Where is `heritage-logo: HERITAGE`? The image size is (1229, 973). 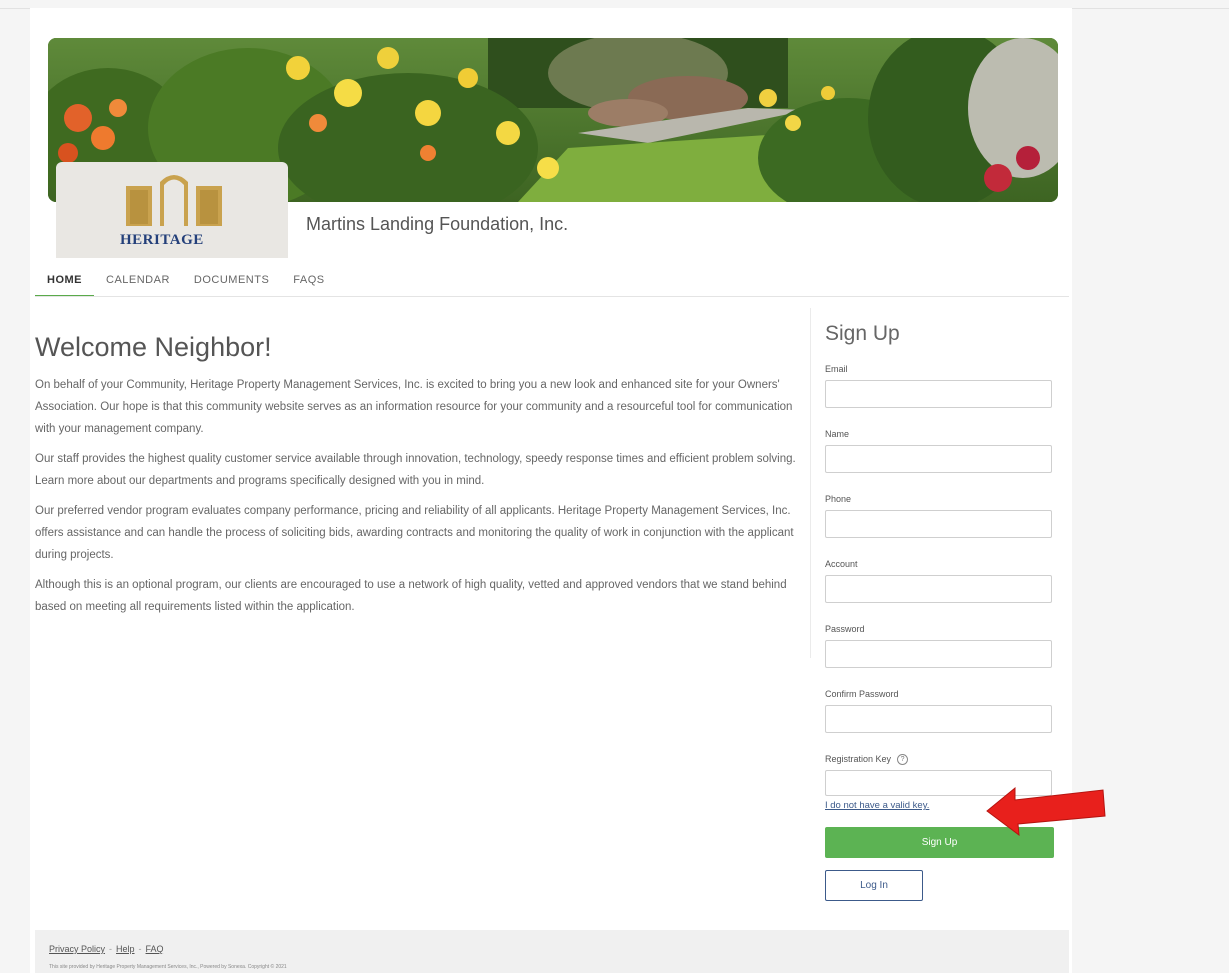 heritage-logo: HERITAGE is located at coordinates (172, 210).